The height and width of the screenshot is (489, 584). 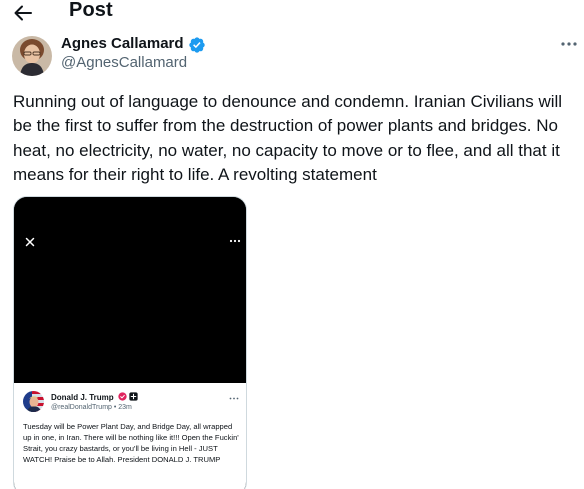 I want to click on embedded-handle-time: @realDonaldTrump • 23m, so click(x=91, y=407).